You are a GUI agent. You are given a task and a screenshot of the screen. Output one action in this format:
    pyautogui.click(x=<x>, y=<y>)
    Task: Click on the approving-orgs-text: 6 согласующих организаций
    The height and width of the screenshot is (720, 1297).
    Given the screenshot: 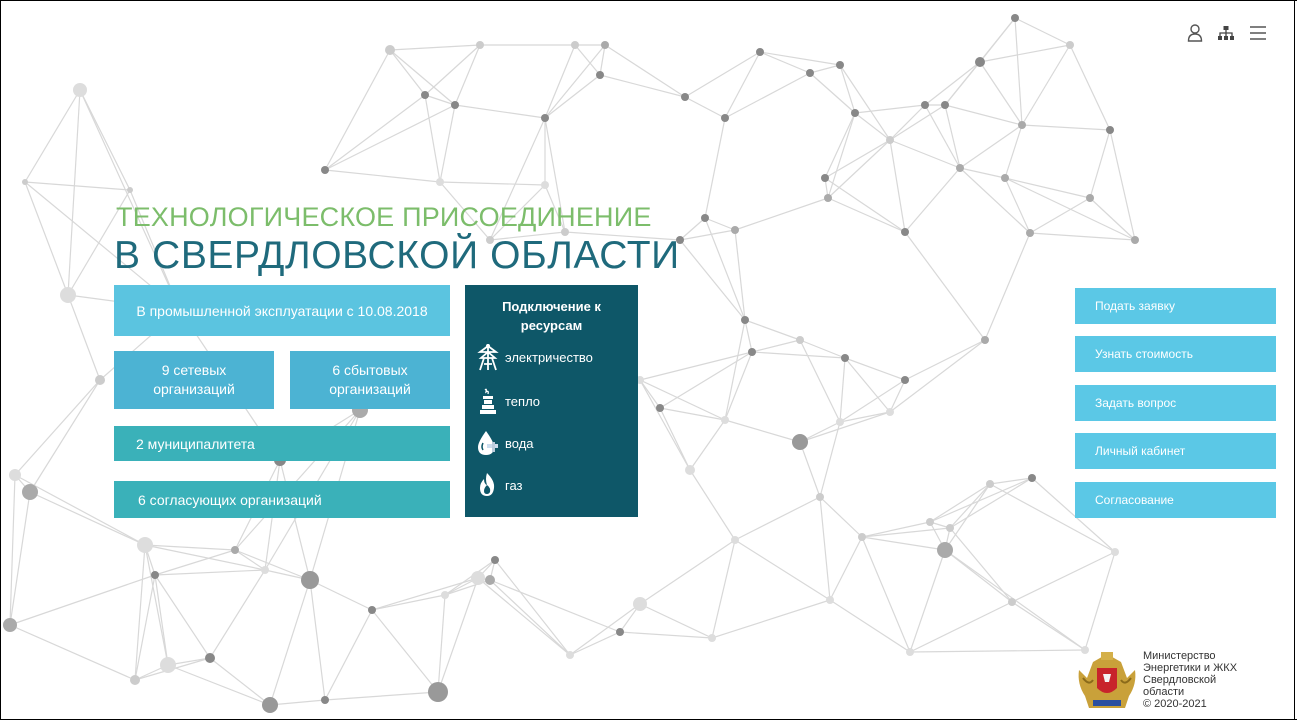 What is the action you would take?
    pyautogui.click(x=230, y=499)
    